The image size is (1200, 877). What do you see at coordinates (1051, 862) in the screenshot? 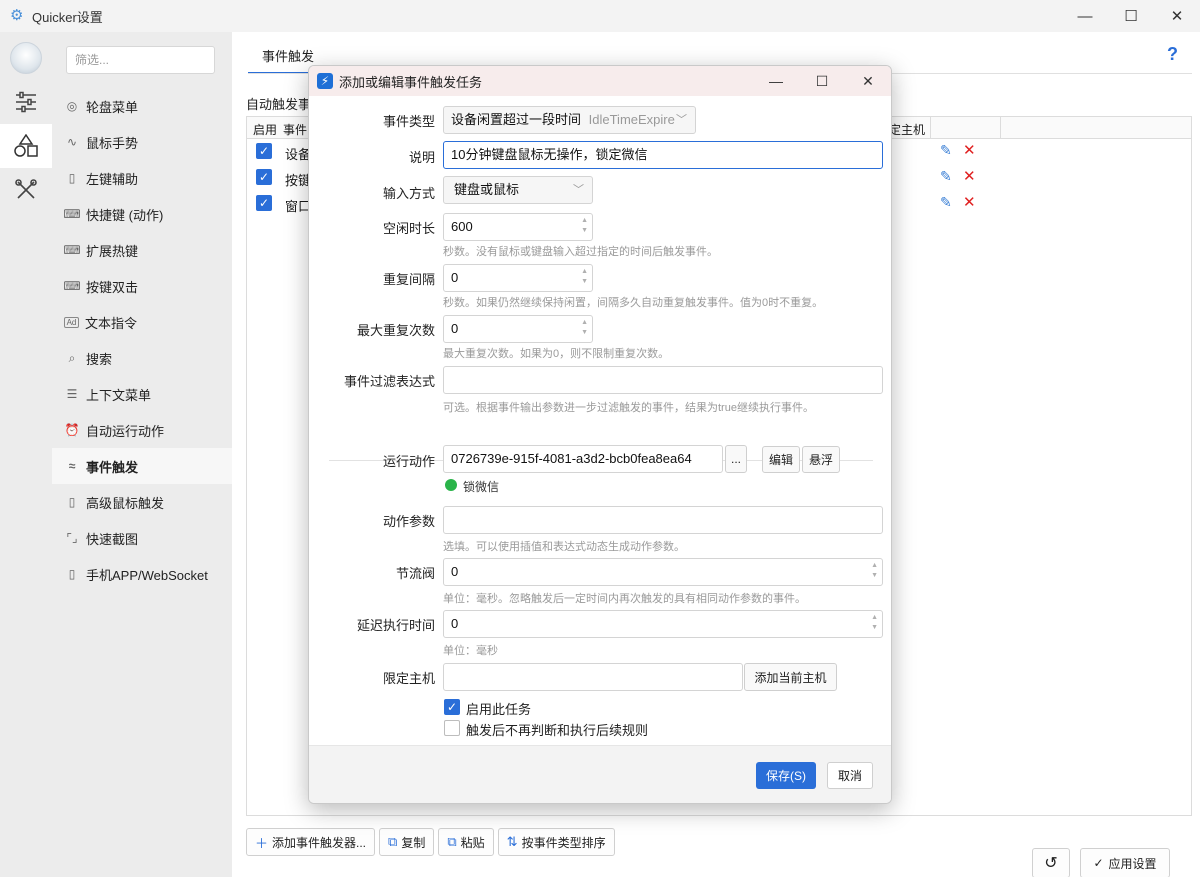
I see `undo-button: ↺` at bounding box center [1051, 862].